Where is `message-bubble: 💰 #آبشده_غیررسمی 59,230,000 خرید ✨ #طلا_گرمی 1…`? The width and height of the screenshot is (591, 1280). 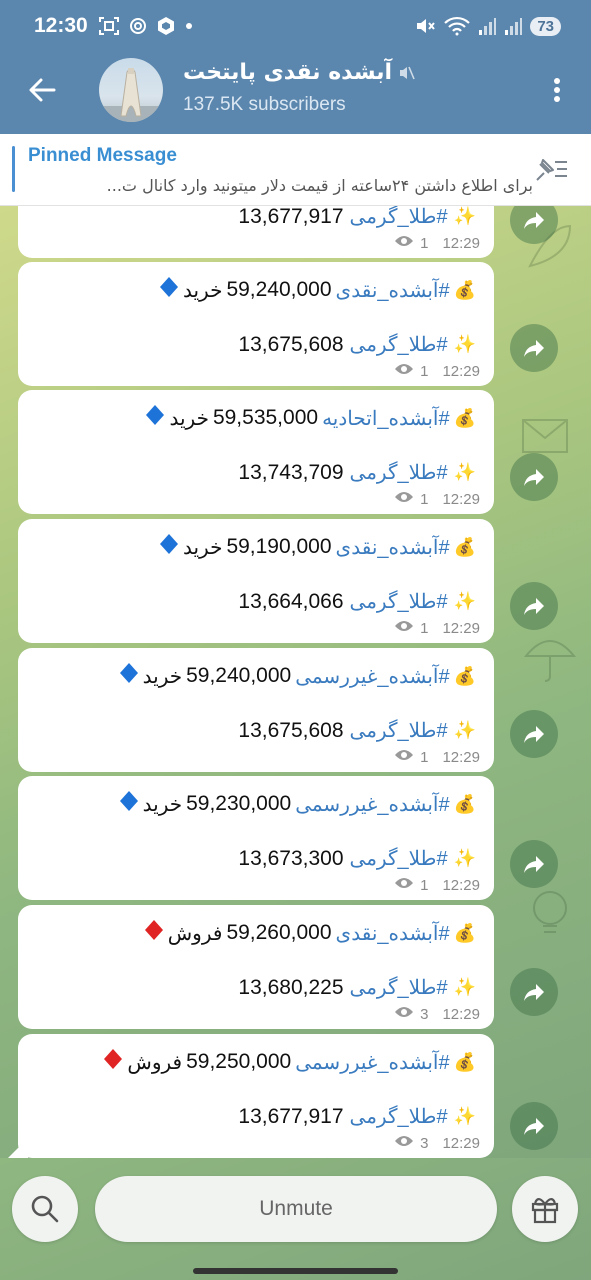 message-bubble: 💰 #آبشده_غیررسمی 59,230,000 خرید ✨ #طلا_گرمی 1… is located at coordinates (256, 838).